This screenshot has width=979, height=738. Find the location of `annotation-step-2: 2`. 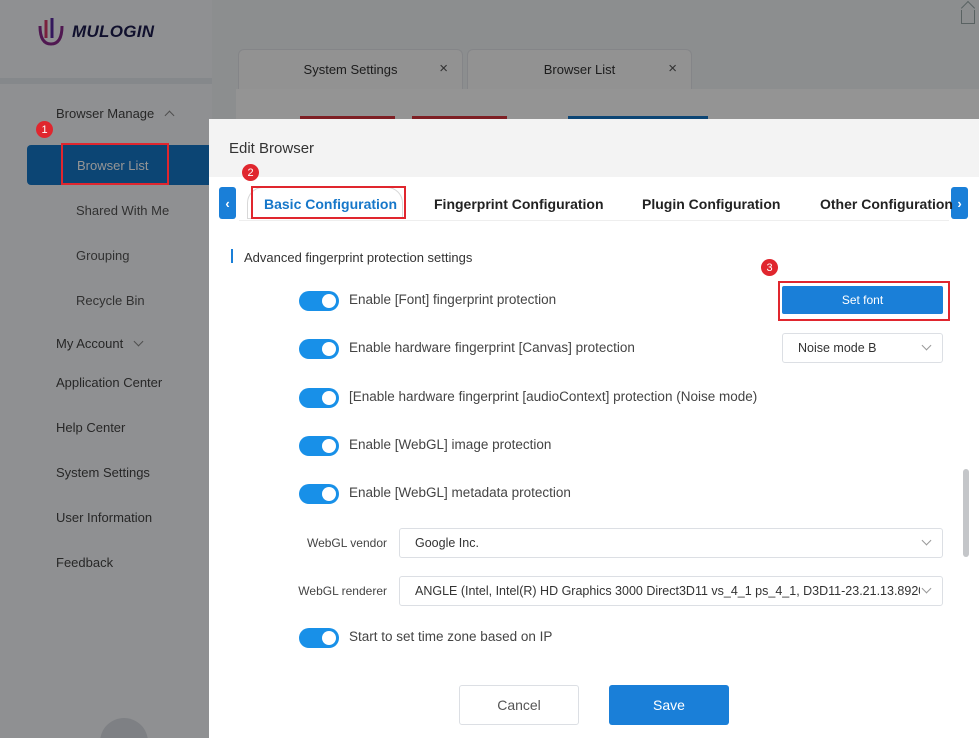

annotation-step-2: 2 is located at coordinates (250, 172).